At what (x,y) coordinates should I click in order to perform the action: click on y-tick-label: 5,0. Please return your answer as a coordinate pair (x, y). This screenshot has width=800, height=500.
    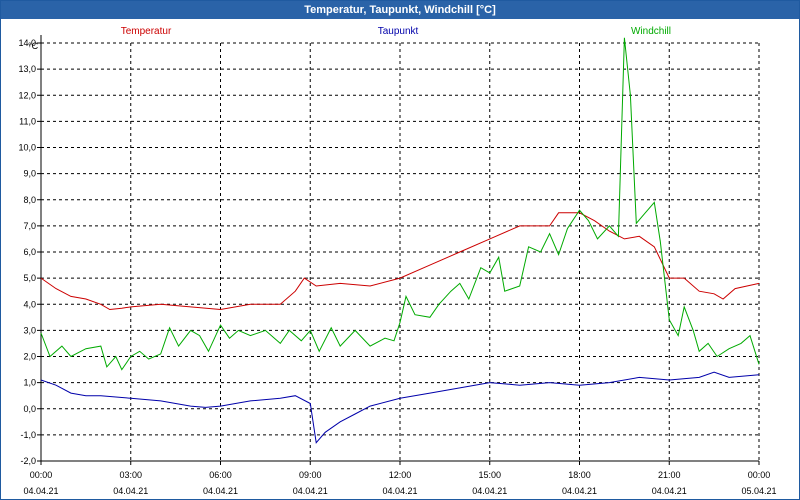
    Looking at the image, I should click on (29, 278).